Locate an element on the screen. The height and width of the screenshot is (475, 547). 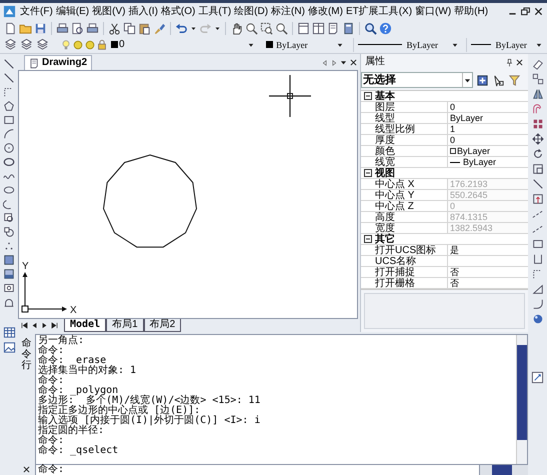
hatch-icon is located at coordinates (9, 260).